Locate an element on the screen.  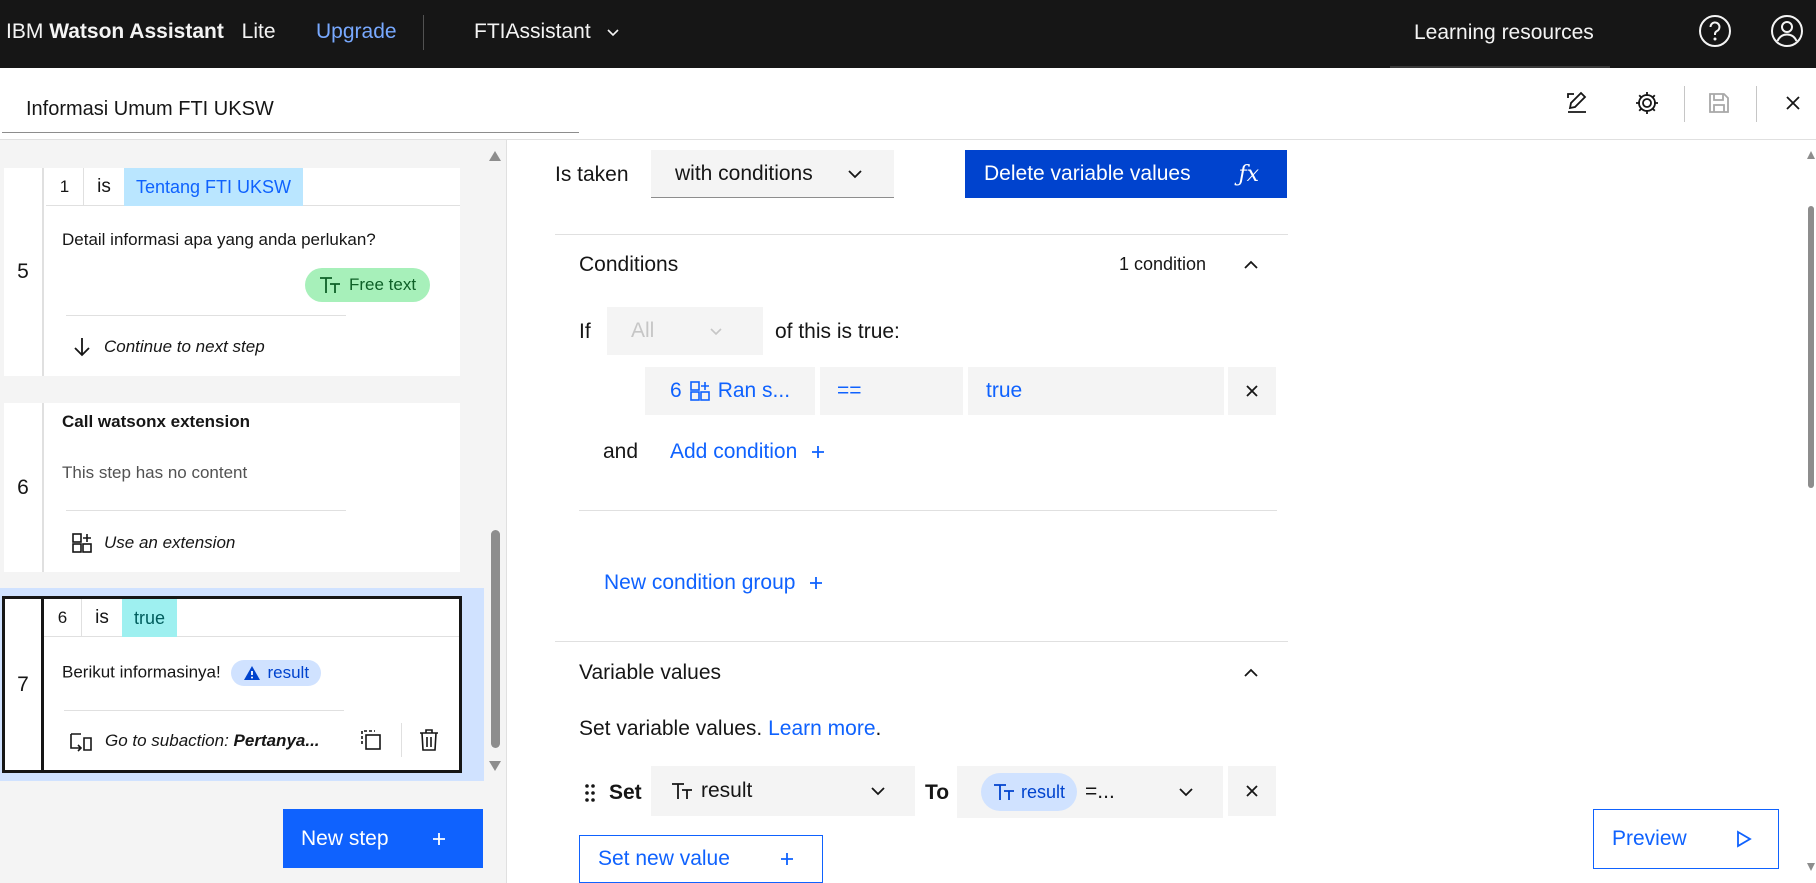
remove-condition-icon is located at coordinates (1252, 391).